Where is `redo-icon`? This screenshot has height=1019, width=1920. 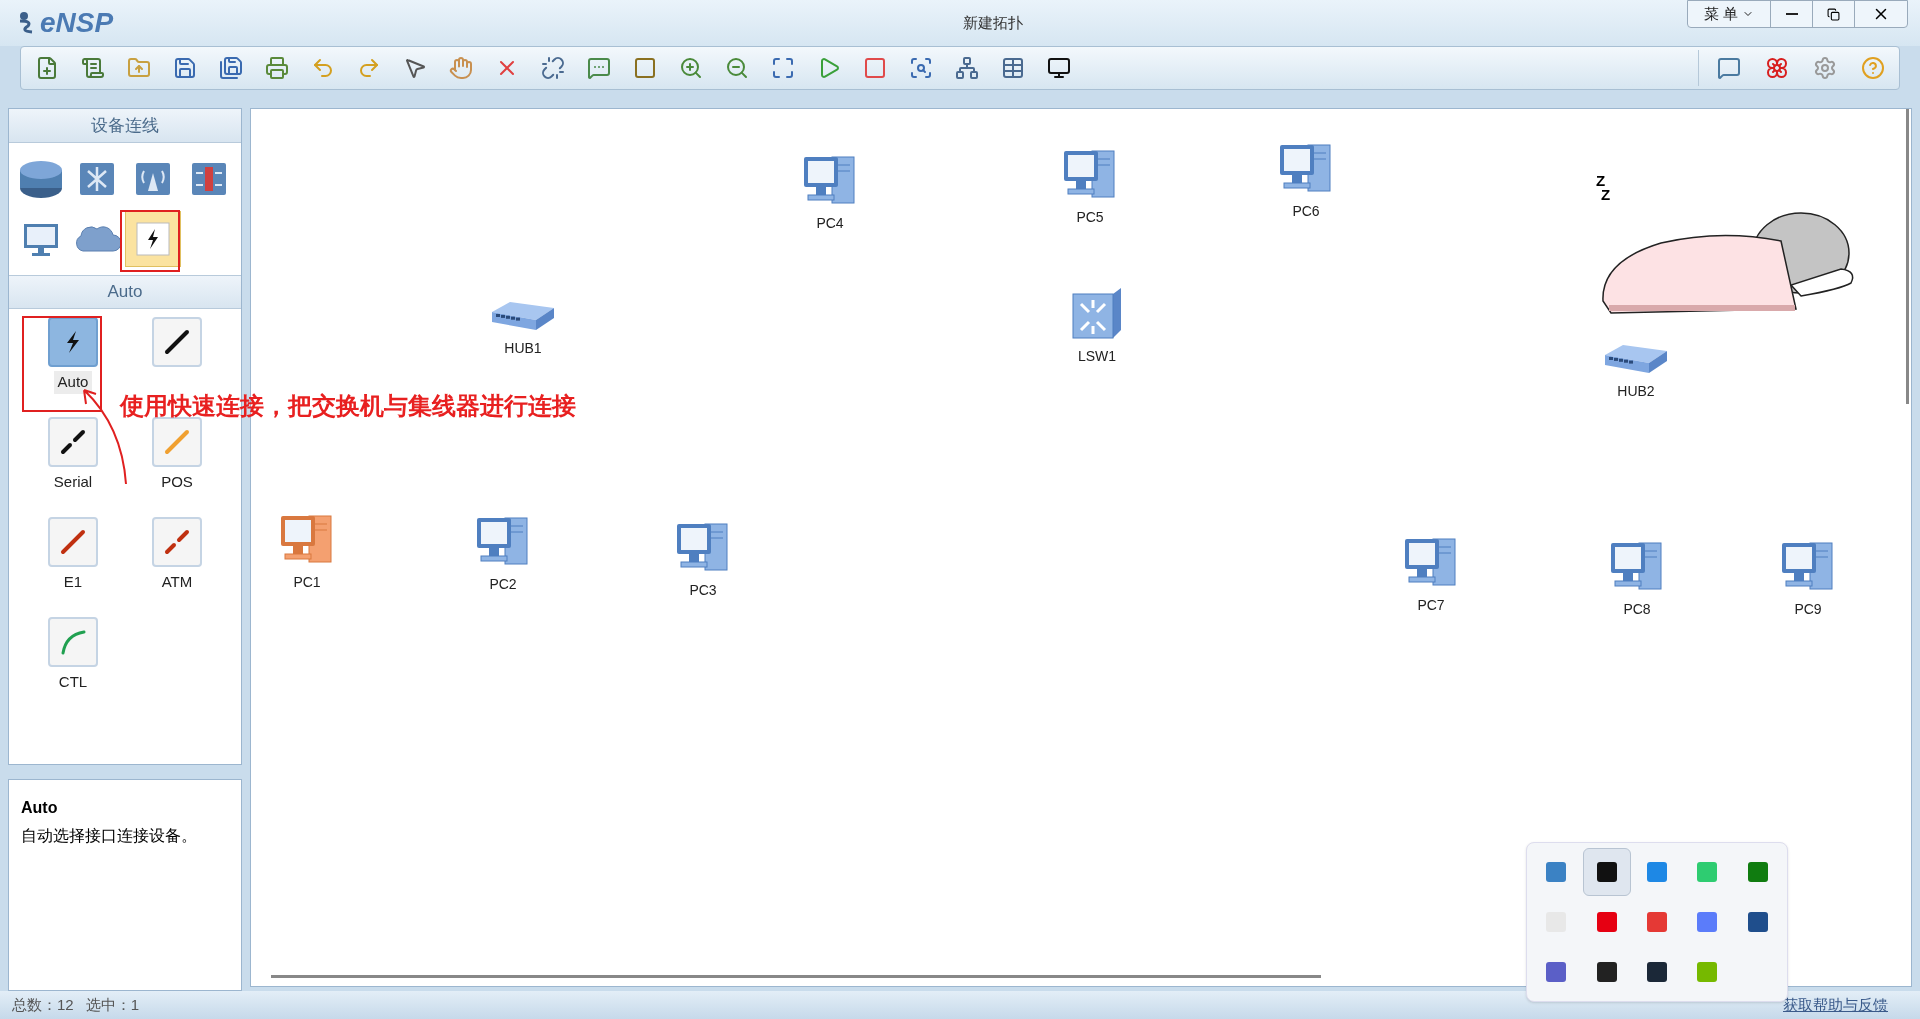 redo-icon is located at coordinates (369, 68).